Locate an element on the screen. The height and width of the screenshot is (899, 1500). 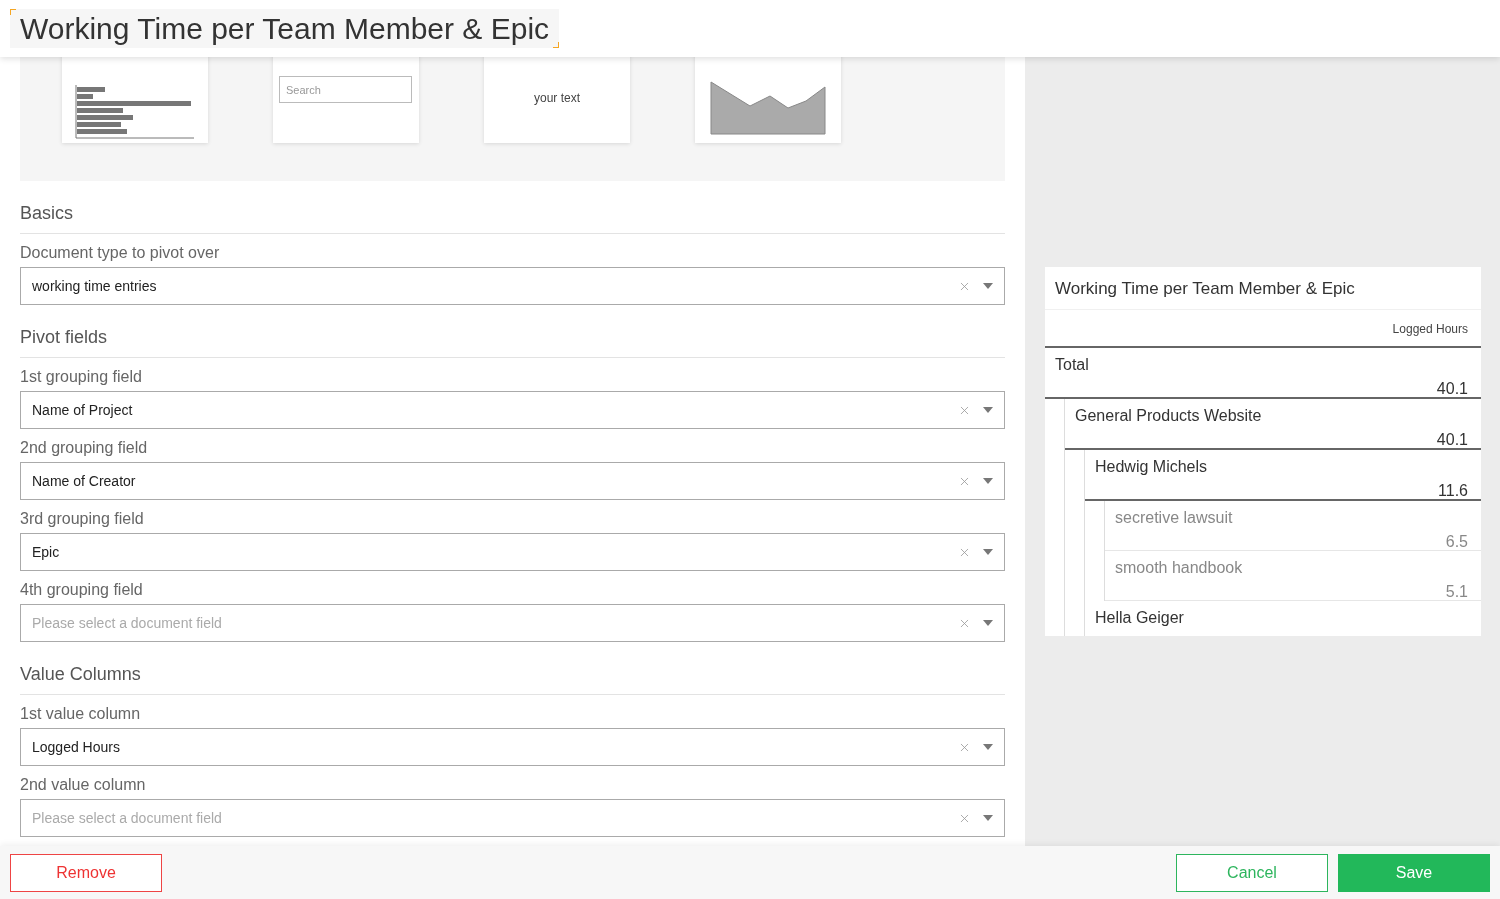
select-field: Name of Project is located at coordinates (512, 410).